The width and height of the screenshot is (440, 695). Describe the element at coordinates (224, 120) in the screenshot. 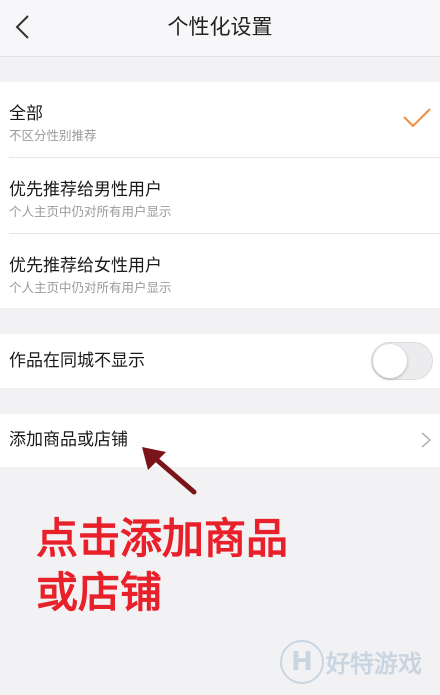

I see `option-all: 全部 不区分性别推荐` at that location.